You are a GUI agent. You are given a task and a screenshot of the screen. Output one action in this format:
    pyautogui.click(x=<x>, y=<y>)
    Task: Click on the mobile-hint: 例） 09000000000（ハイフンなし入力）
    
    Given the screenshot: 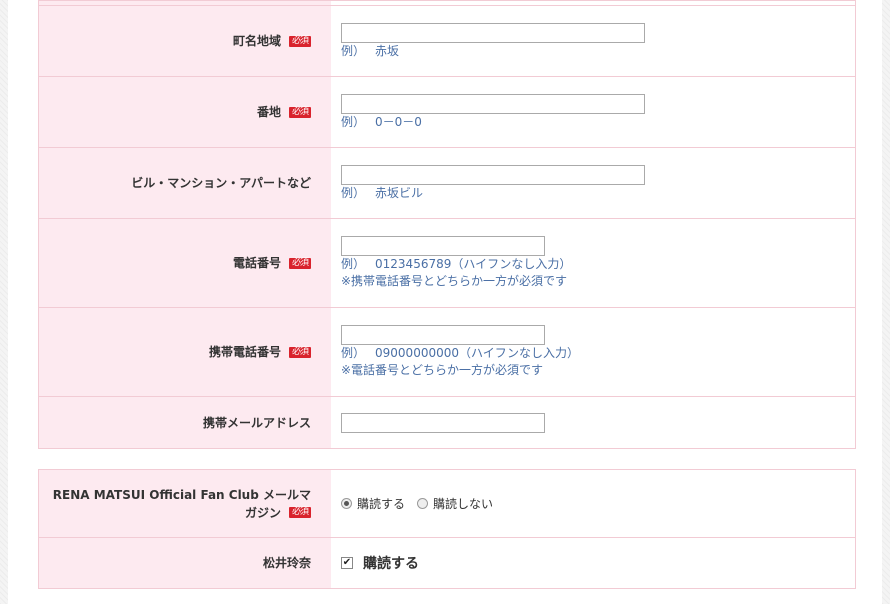 What is the action you would take?
    pyautogui.click(x=460, y=353)
    